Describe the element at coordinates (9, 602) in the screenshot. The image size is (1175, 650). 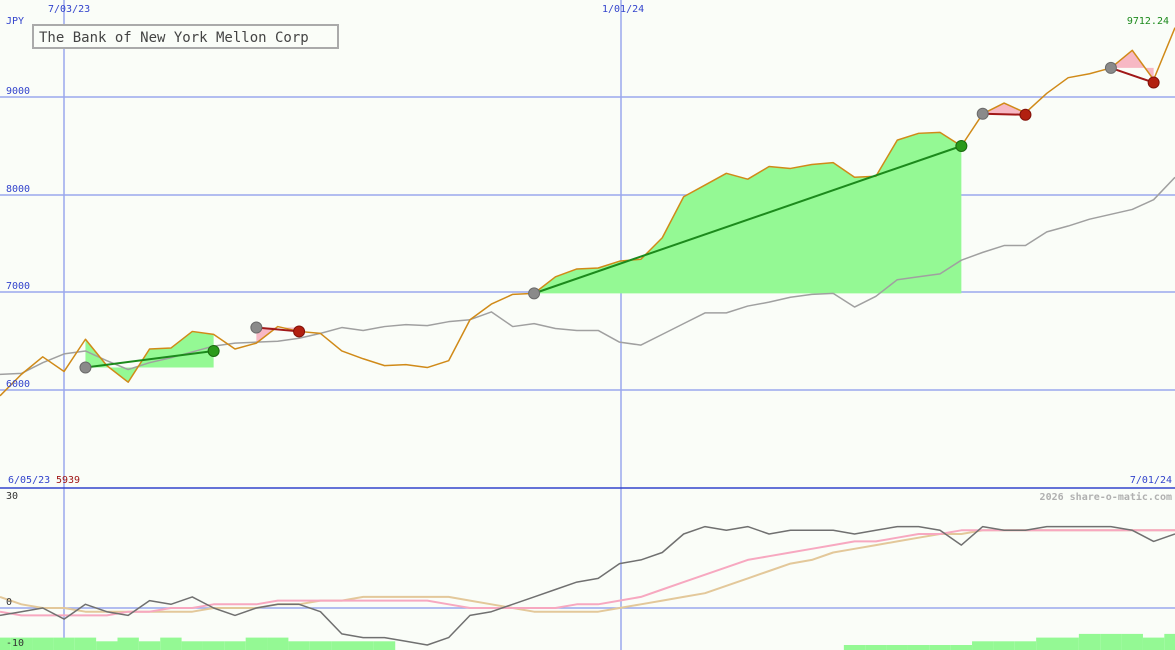
I see `osc-ytick-0: 0` at that location.